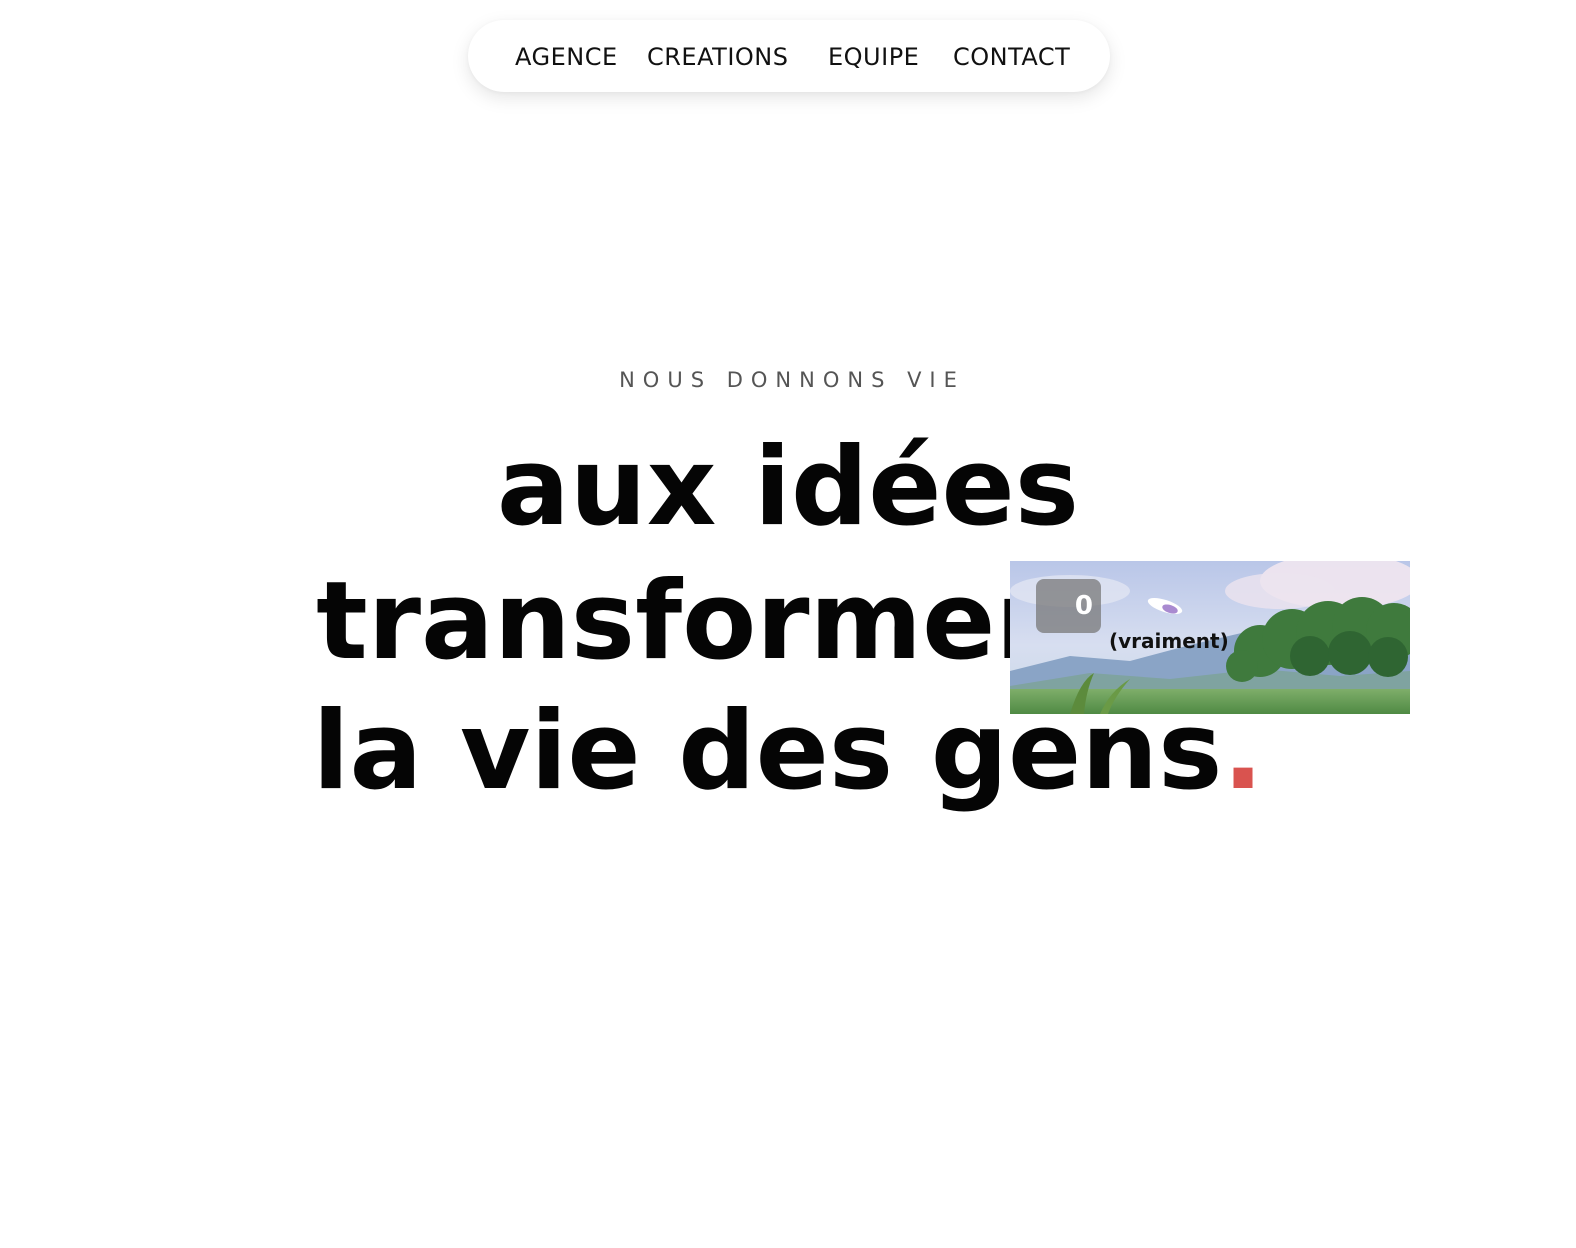  I want to click on top-navigation: AGENCE CREATIONS EQUIPE CONTACT, so click(789, 56).